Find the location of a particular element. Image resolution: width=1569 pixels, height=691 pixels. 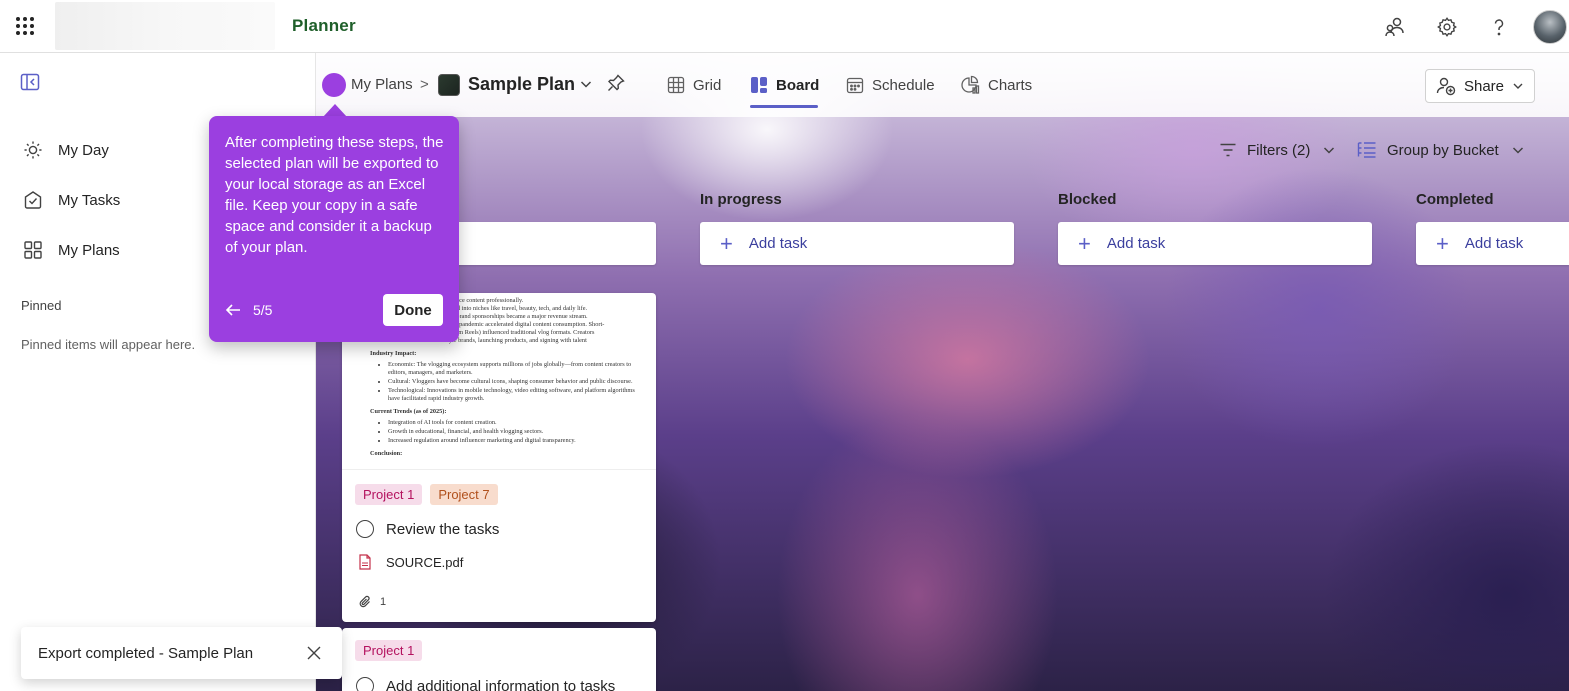

filters-label: Filters (2) is located at coordinates (1279, 150).